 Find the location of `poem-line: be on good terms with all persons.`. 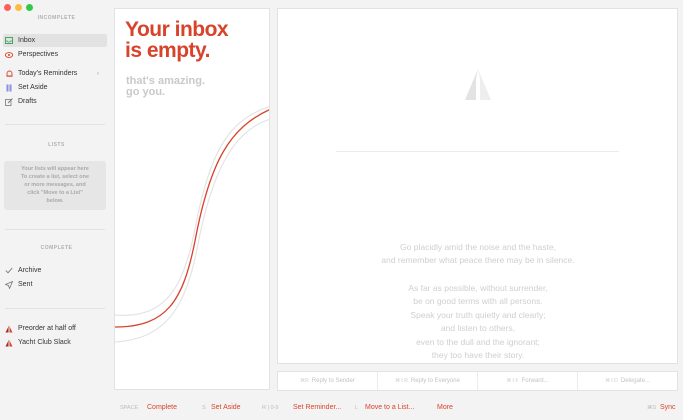

poem-line: be on good terms with all persons. is located at coordinates (478, 301).